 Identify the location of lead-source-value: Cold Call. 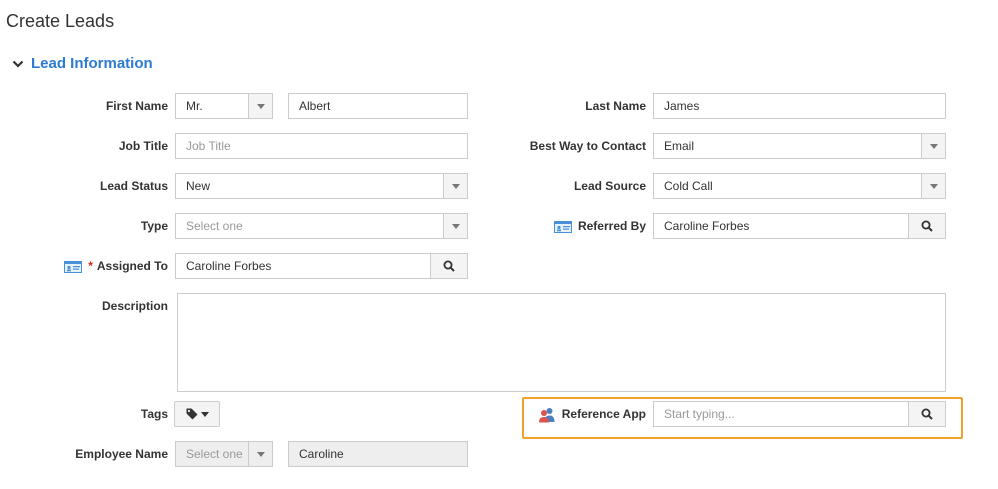
(688, 186).